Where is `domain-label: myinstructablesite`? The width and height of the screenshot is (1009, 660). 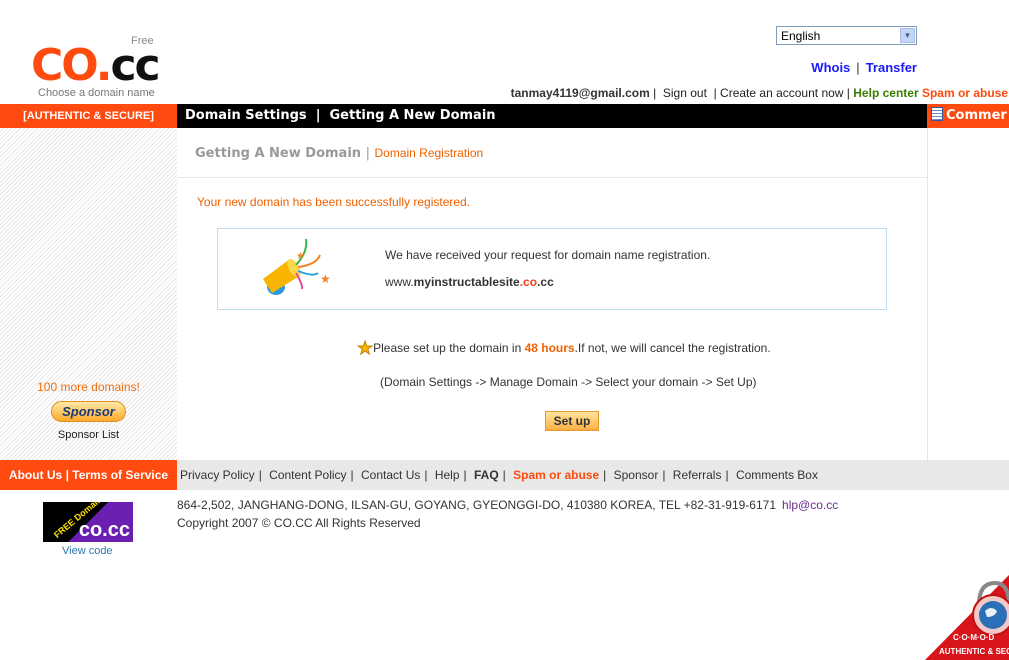 domain-label: myinstructablesite is located at coordinates (466, 282).